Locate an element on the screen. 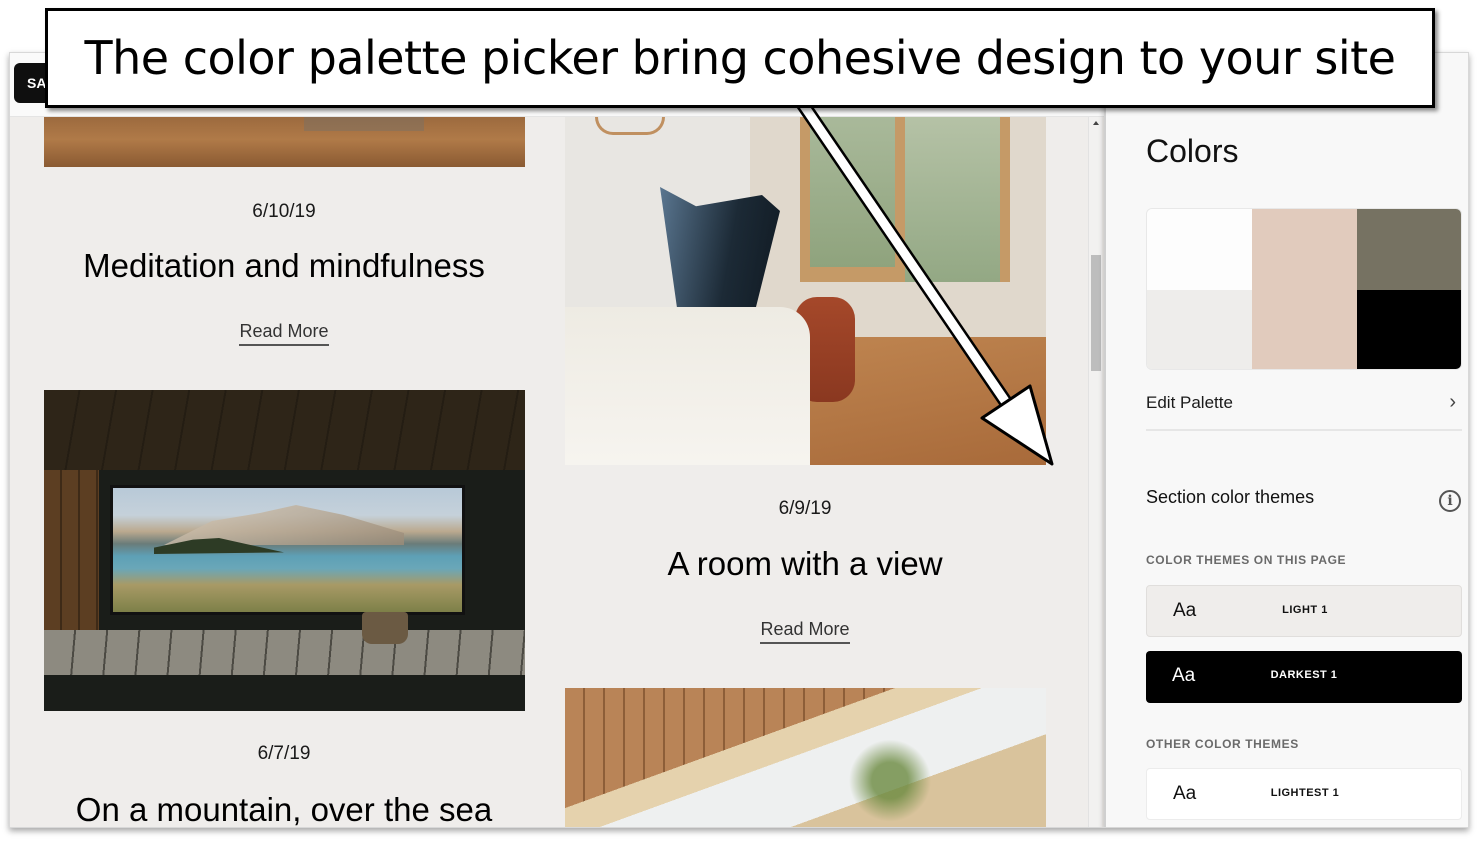 The height and width of the screenshot is (841, 1479). theme-card-light-1: Aa LIGHT 1 is located at coordinates (1304, 611).